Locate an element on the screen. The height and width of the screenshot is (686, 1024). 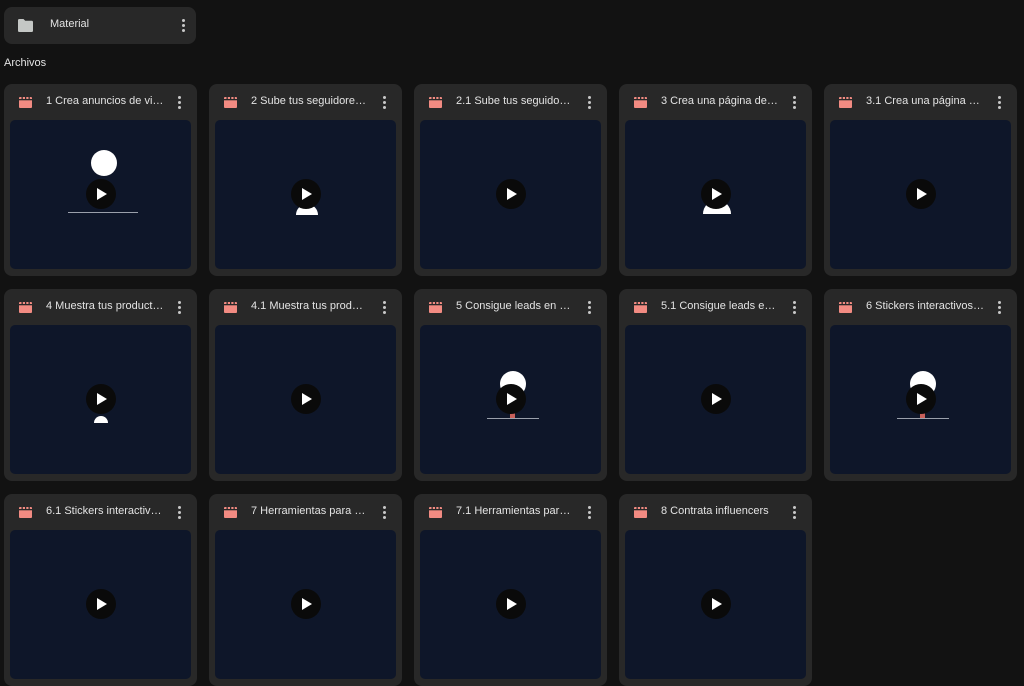
file-card: 3 Crea una página de Facebook is located at coordinates (715, 180).